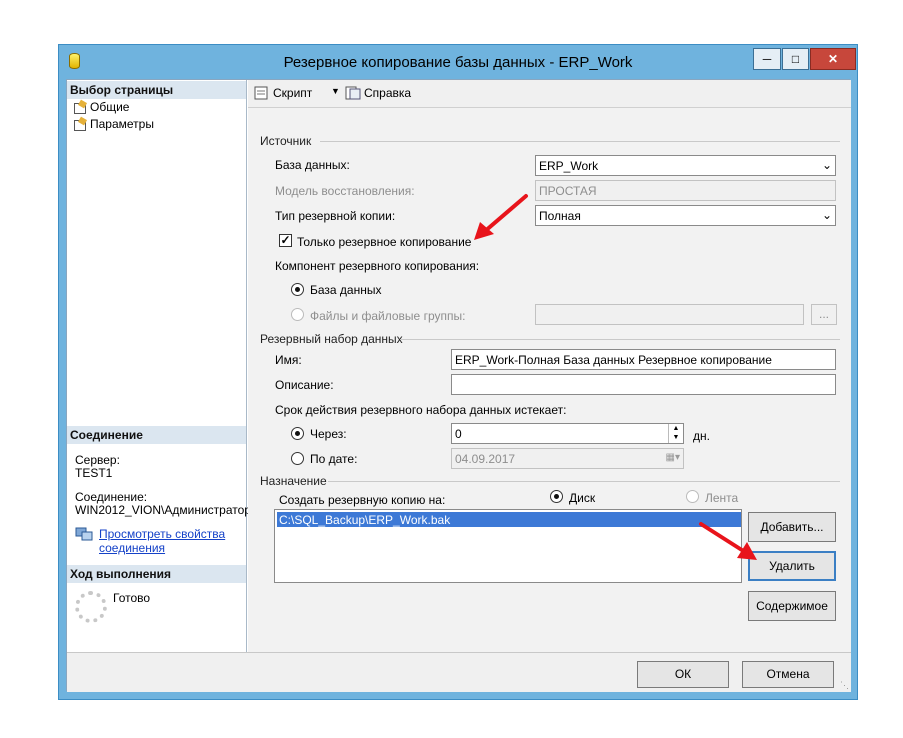 Image resolution: width=903 pixels, height=738 pixels. Describe the element at coordinates (560, 216) in the screenshot. I see `backup-type-value: Полная` at that location.